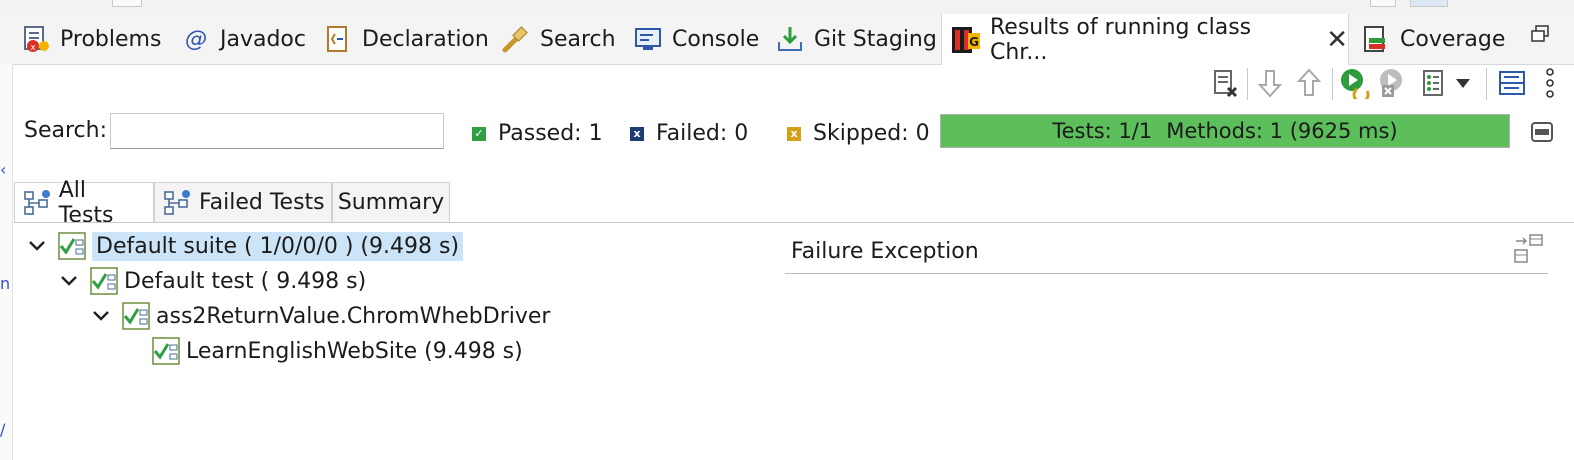 This screenshot has width=1574, height=460. What do you see at coordinates (3, 429) in the screenshot?
I see `editor-edge-glyph: /` at bounding box center [3, 429].